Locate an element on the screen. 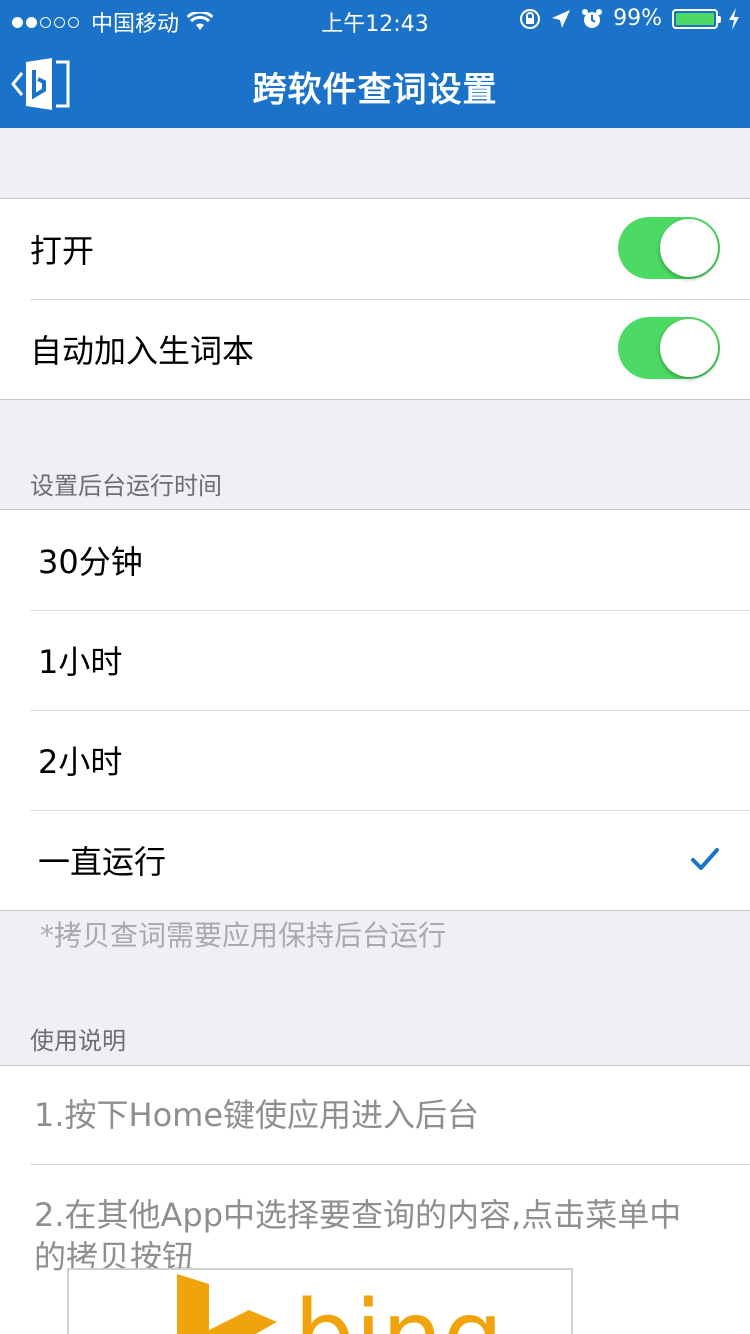 The height and width of the screenshot is (1334, 750). open-label: 打开 is located at coordinates (62, 251).